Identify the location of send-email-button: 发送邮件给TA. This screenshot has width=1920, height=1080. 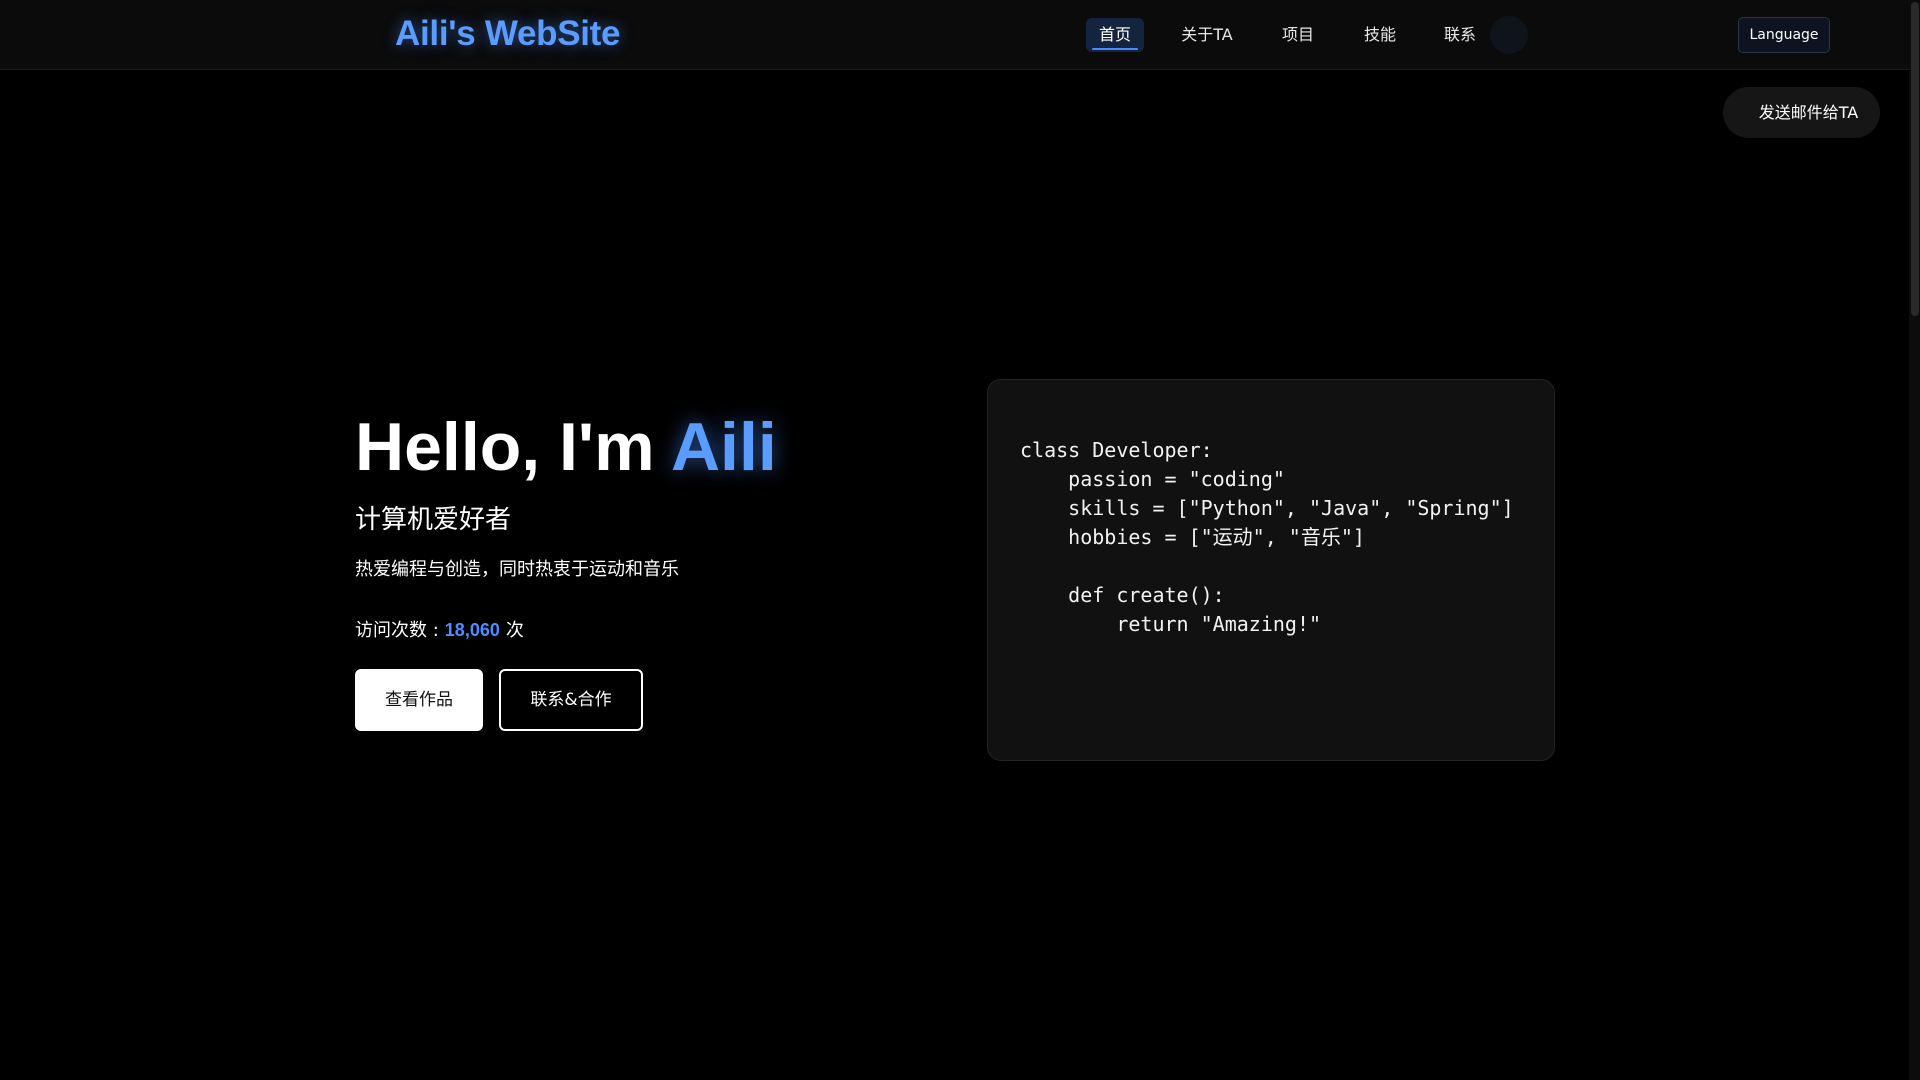
(1801, 112).